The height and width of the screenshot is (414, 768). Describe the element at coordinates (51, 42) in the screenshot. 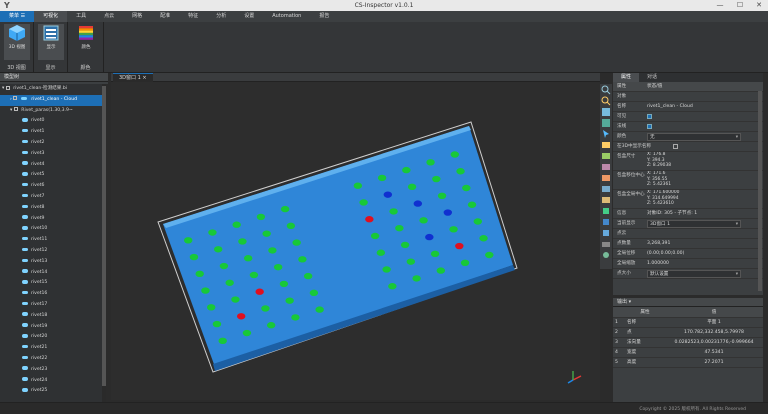

I see `display-button: 显示` at that location.